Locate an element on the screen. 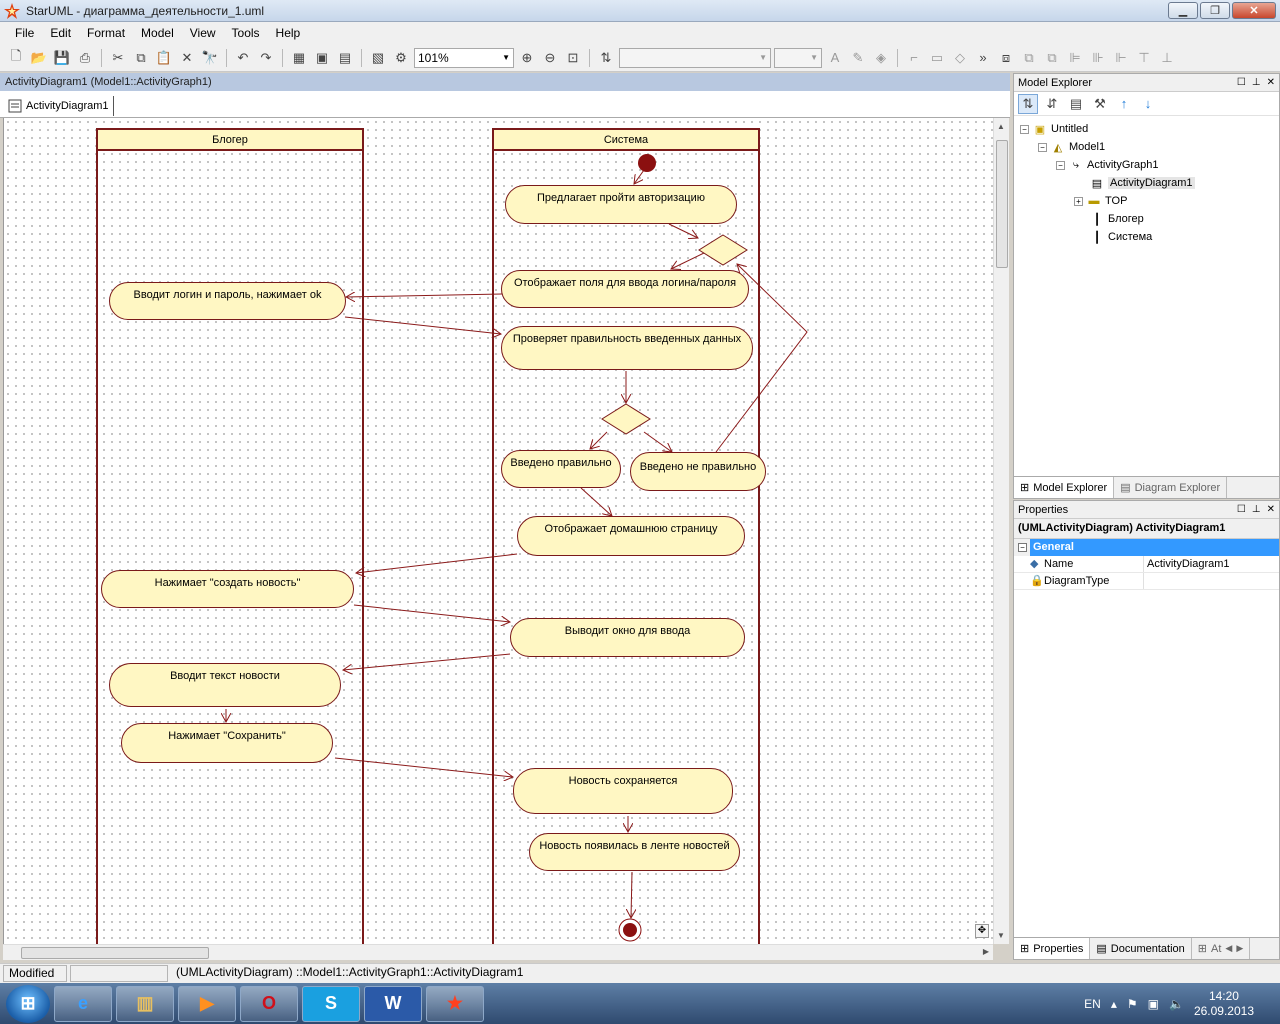  diagram-refresh-icon: ▣ is located at coordinates (322, 58).